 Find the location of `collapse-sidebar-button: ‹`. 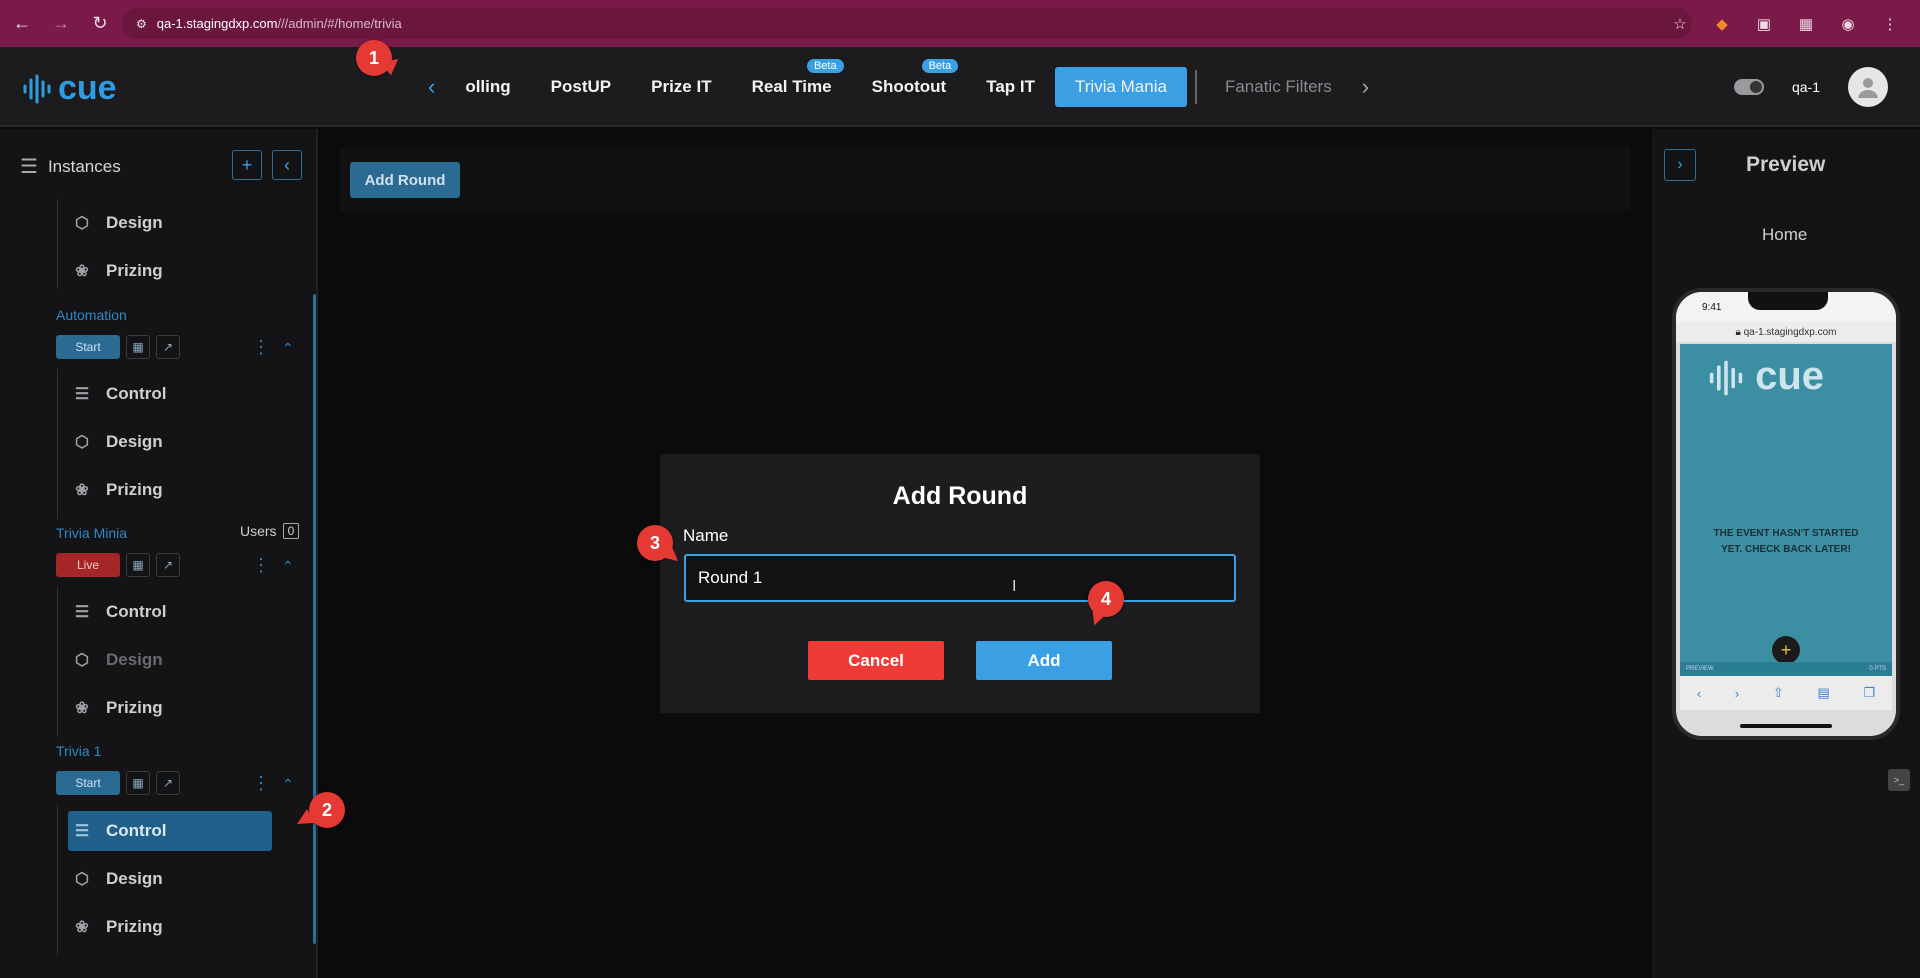

collapse-sidebar-button: ‹ is located at coordinates (287, 165).